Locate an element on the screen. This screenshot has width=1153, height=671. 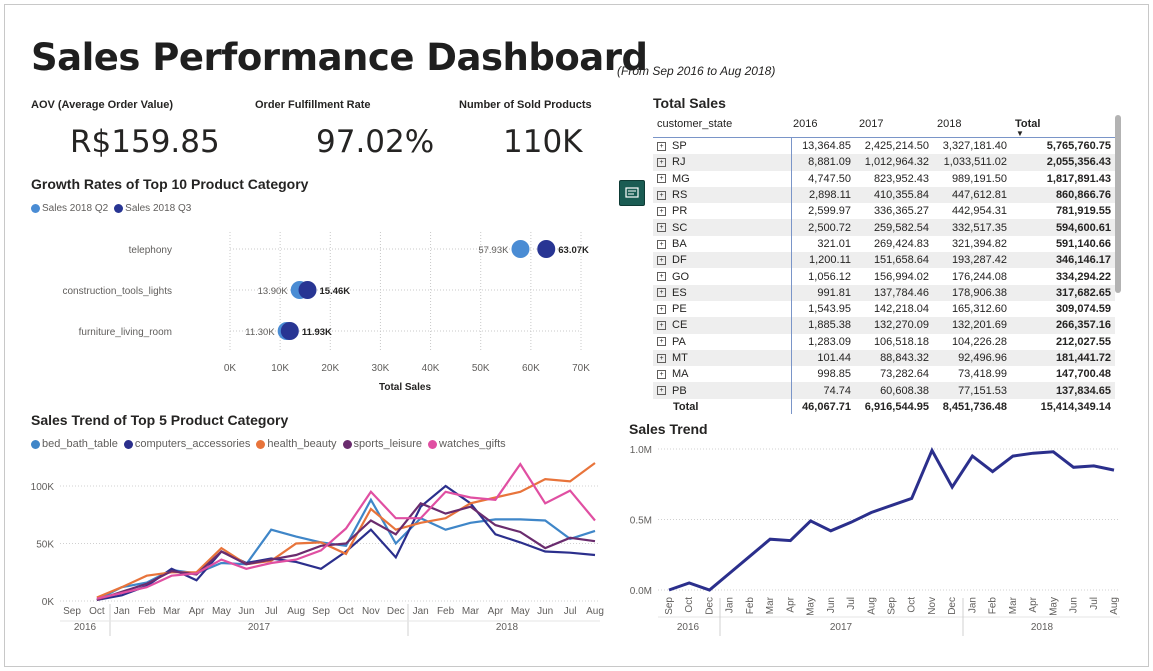
column-header-state: customer_state is located at coordinates (721, 124).